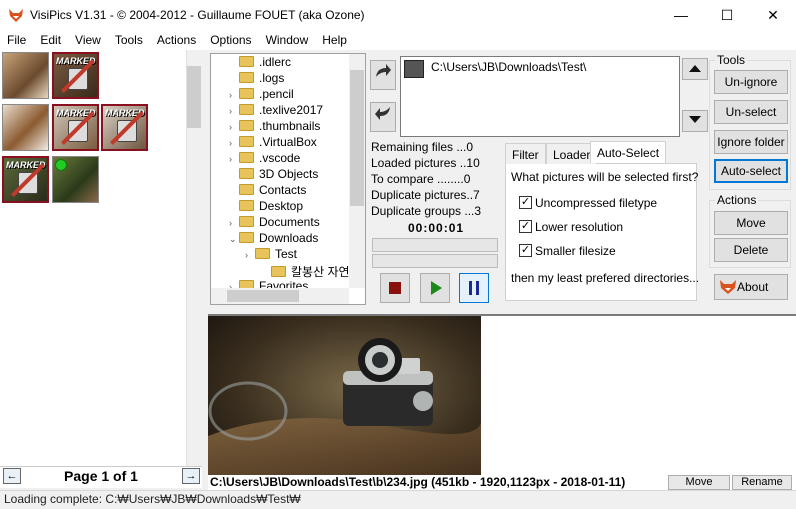 The width and height of the screenshot is (796, 509). I want to click on tree-item-label: Documents, so click(289, 222).